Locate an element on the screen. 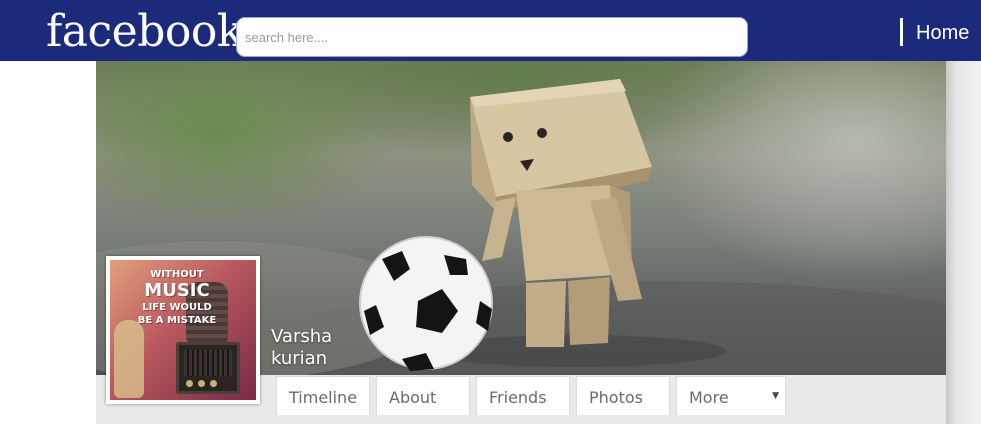 The width and height of the screenshot is (981, 424). tab-timeline: Timeline is located at coordinates (323, 395).